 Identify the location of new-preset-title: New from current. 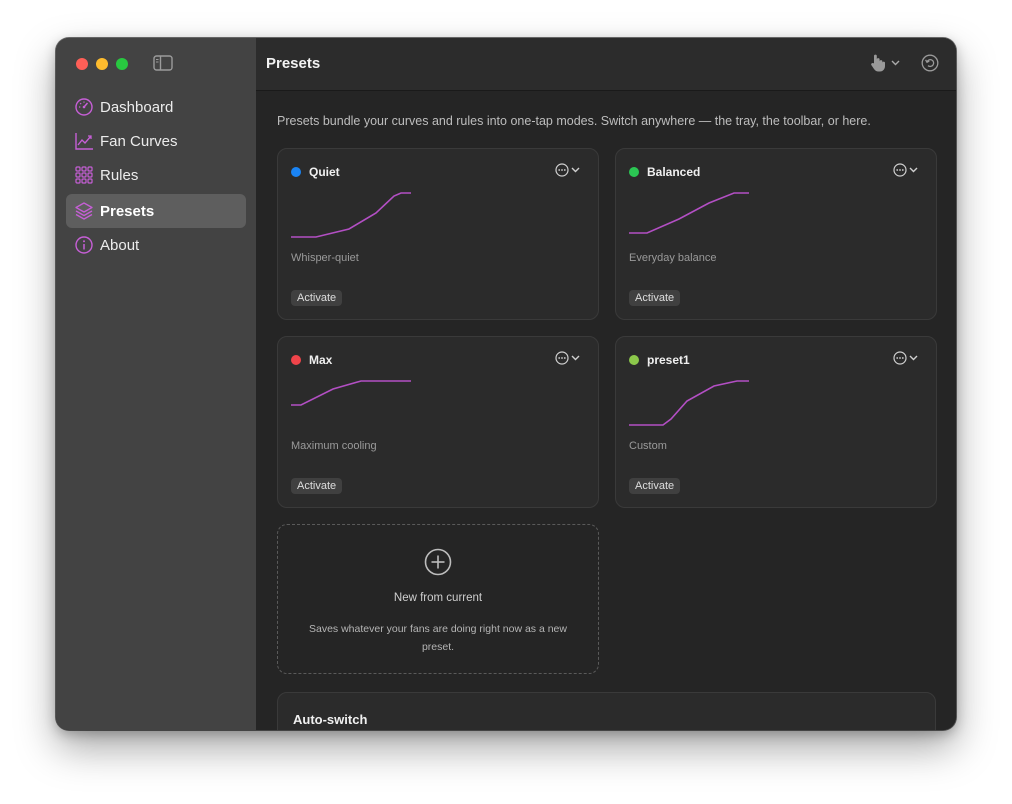
(438, 598).